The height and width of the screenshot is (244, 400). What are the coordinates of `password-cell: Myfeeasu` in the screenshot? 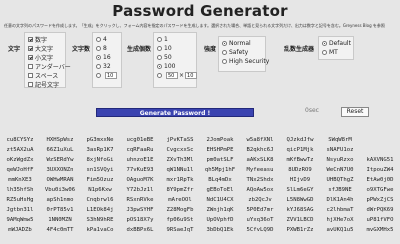 It's located at (260, 170).